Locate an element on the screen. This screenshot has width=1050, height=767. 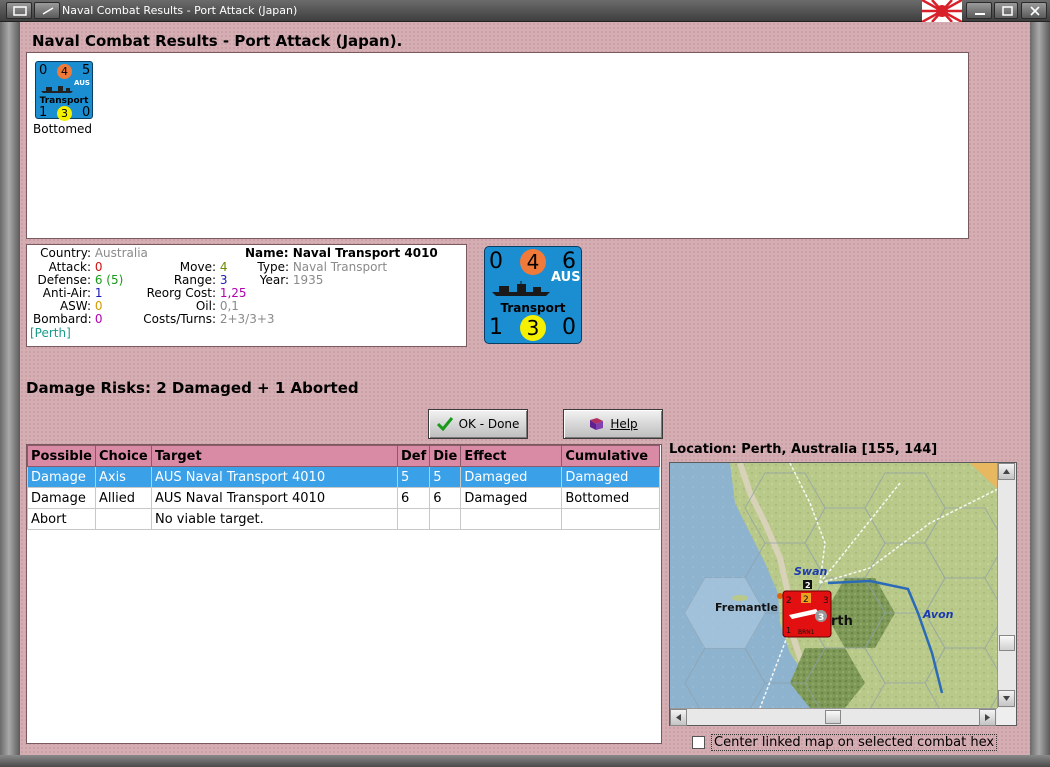
scroll-right-button is located at coordinates (987, 717).